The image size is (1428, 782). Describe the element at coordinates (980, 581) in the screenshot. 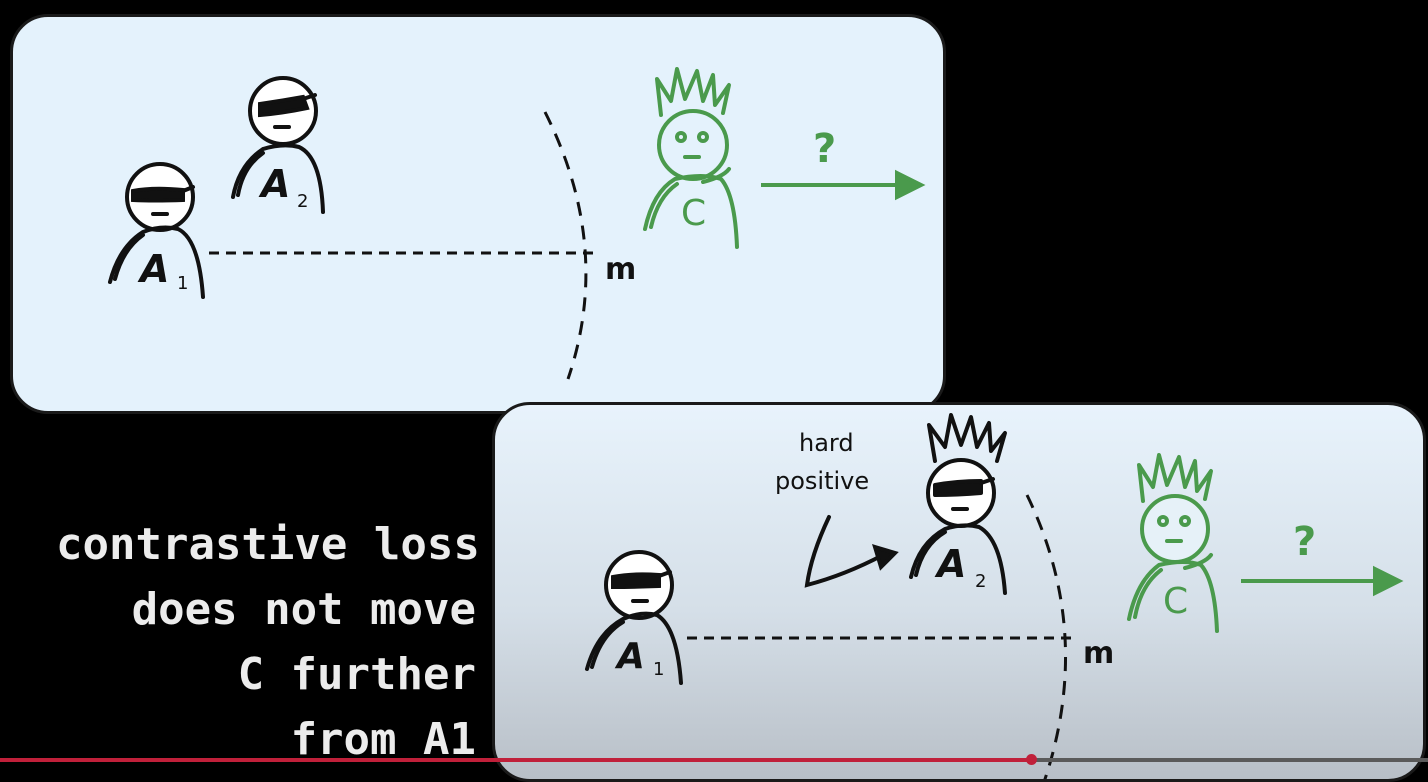

I see `hard-positive-a2-subscript: 2` at that location.